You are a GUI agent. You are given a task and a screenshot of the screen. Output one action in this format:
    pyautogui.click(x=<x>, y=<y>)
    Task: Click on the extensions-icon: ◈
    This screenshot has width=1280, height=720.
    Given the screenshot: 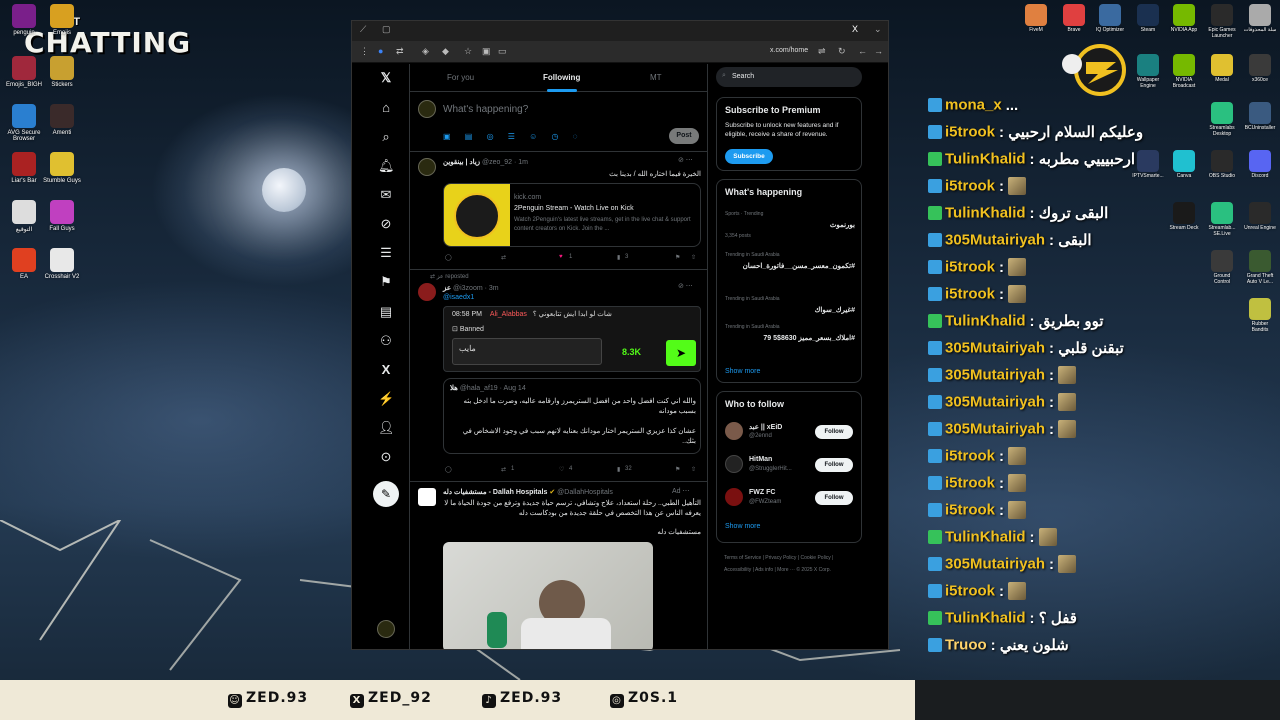 What is the action you would take?
    pyautogui.click(x=425, y=51)
    